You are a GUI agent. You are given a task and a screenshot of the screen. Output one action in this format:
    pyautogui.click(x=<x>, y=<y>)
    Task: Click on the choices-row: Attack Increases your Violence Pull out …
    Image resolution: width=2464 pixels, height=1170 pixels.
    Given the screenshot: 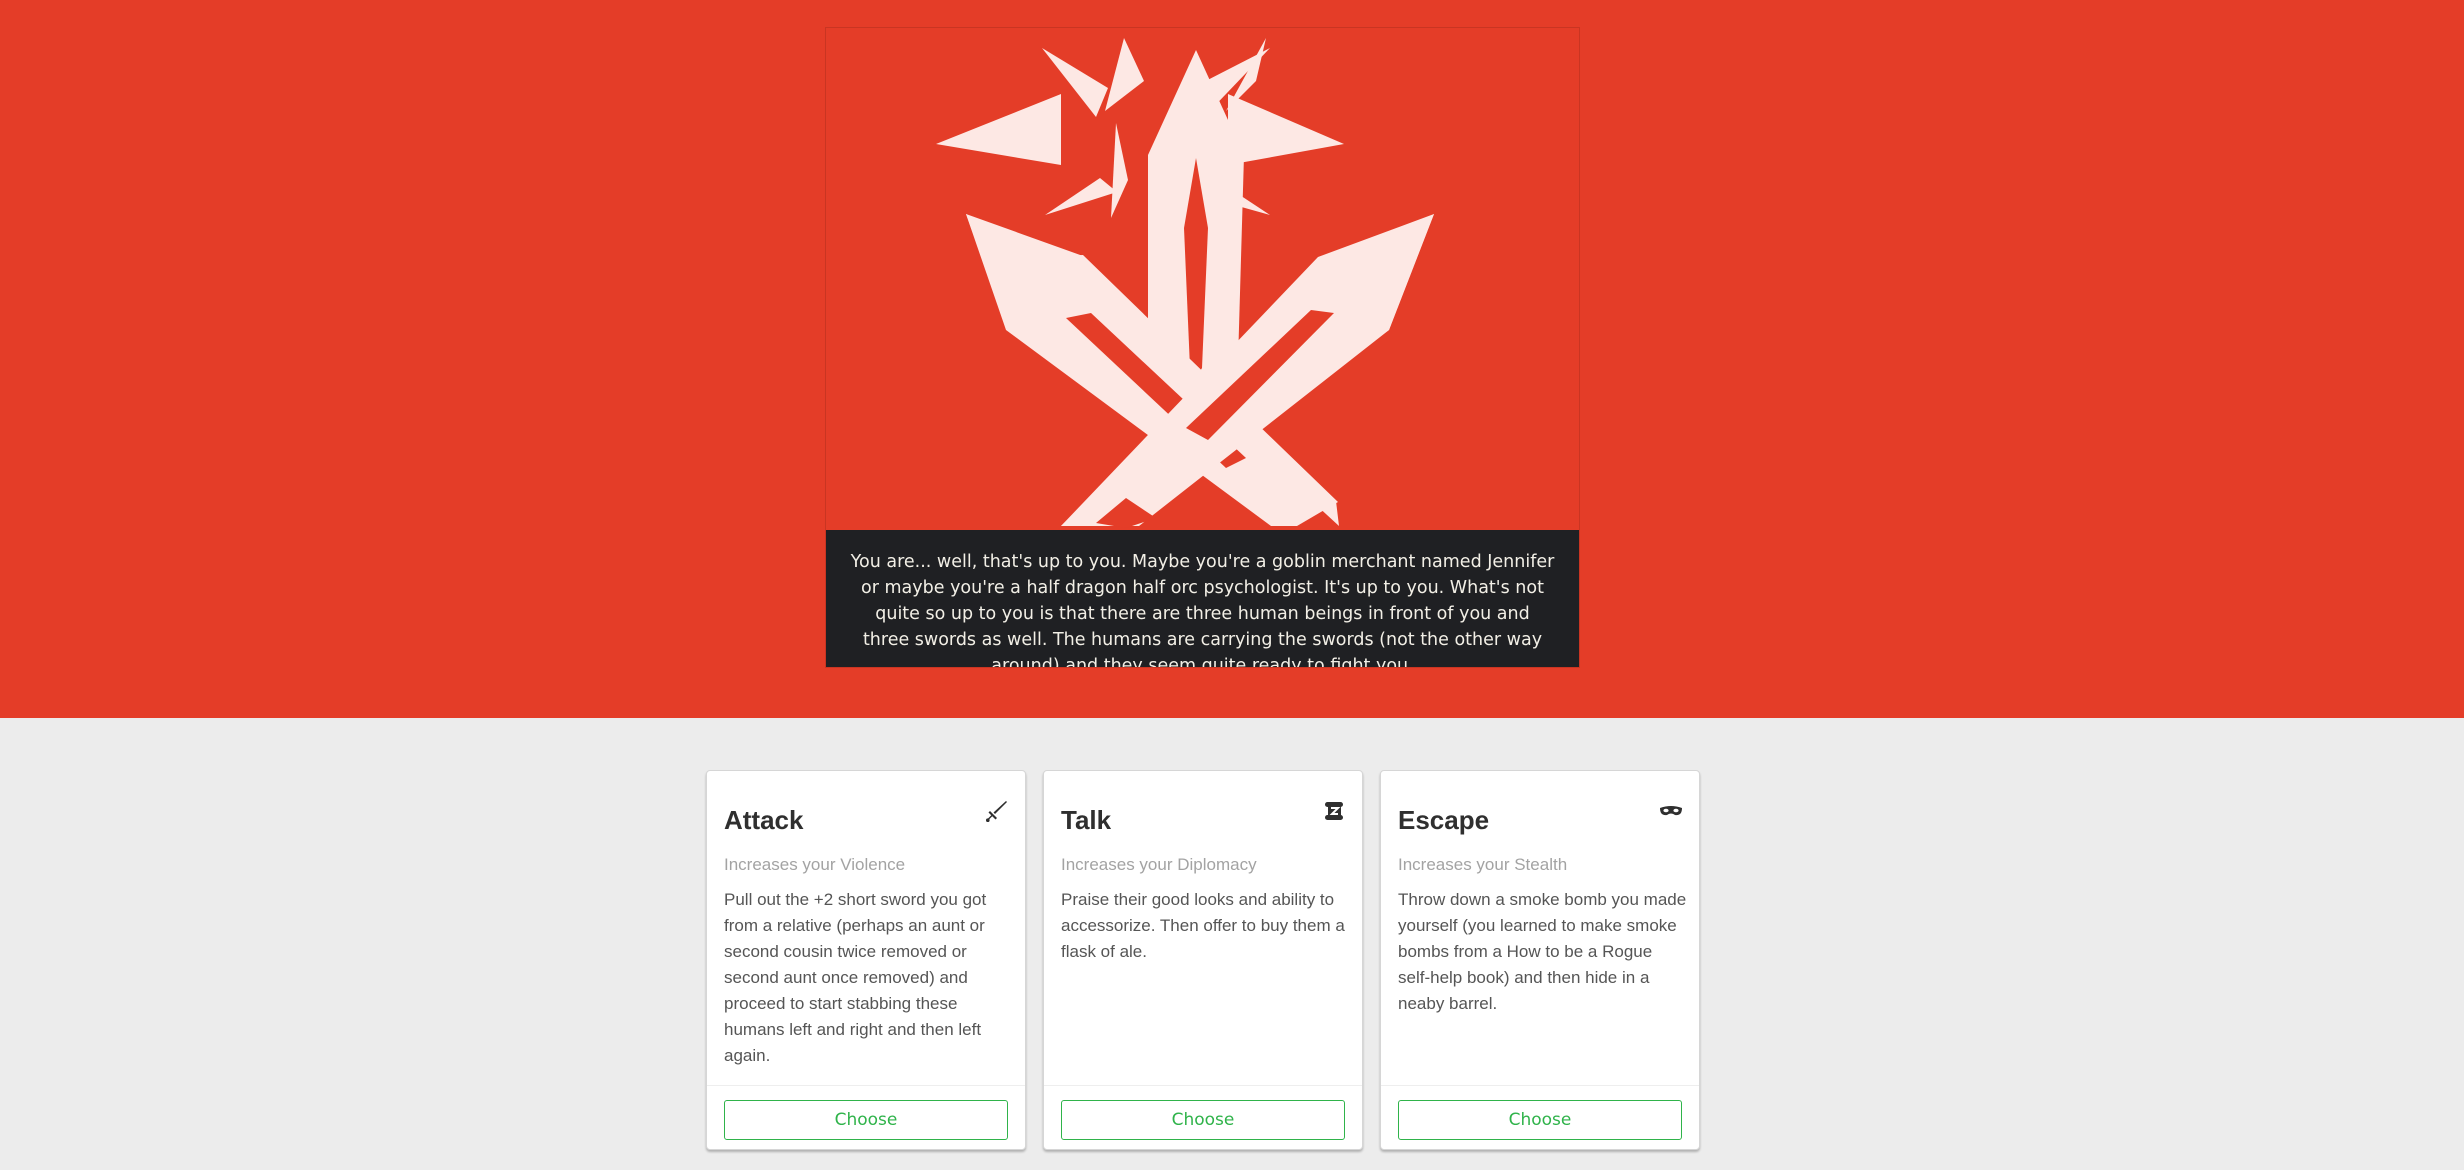 What is the action you would take?
    pyautogui.click(x=1226, y=970)
    